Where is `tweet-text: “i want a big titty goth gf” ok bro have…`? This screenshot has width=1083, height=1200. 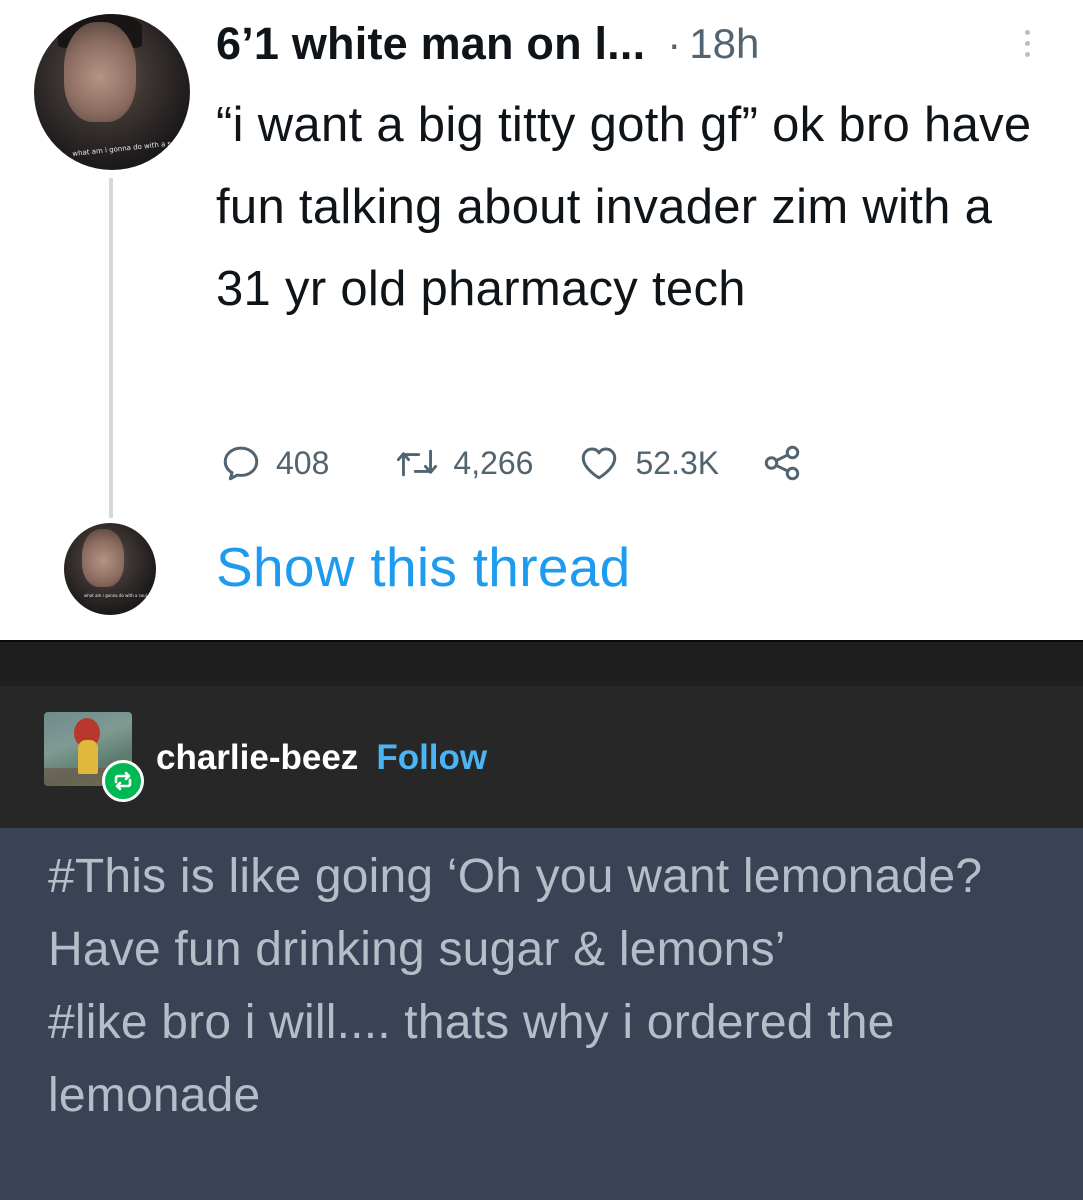 tweet-text: “i want a big titty goth gf” ok bro have… is located at coordinates (624, 207).